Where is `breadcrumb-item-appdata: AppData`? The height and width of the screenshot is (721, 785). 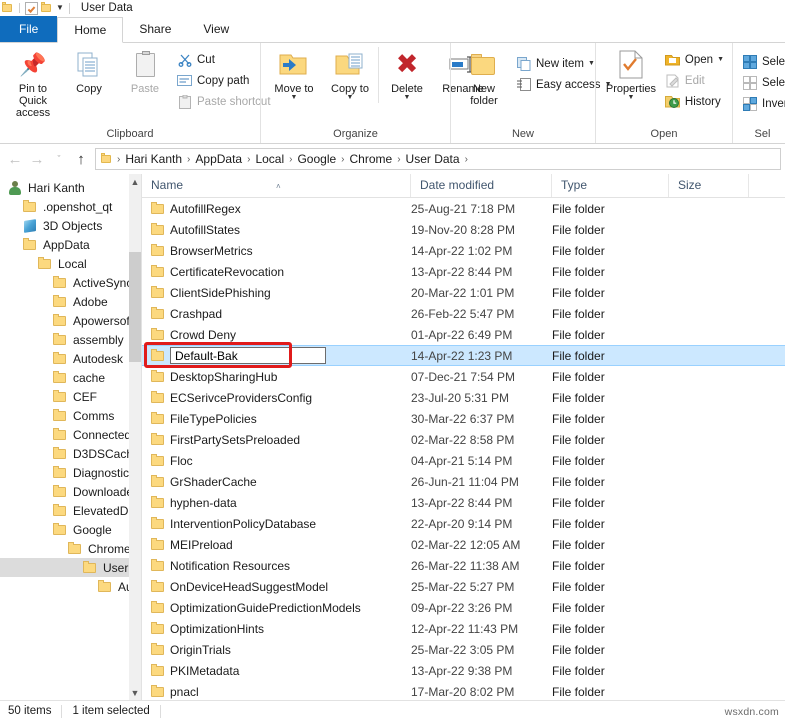 breadcrumb-item-appdata: AppData is located at coordinates (218, 159).